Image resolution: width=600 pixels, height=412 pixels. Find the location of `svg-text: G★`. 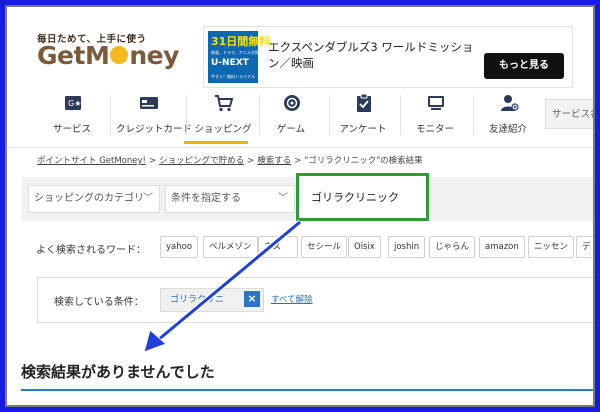

svg-text: G★ is located at coordinates (74, 103).